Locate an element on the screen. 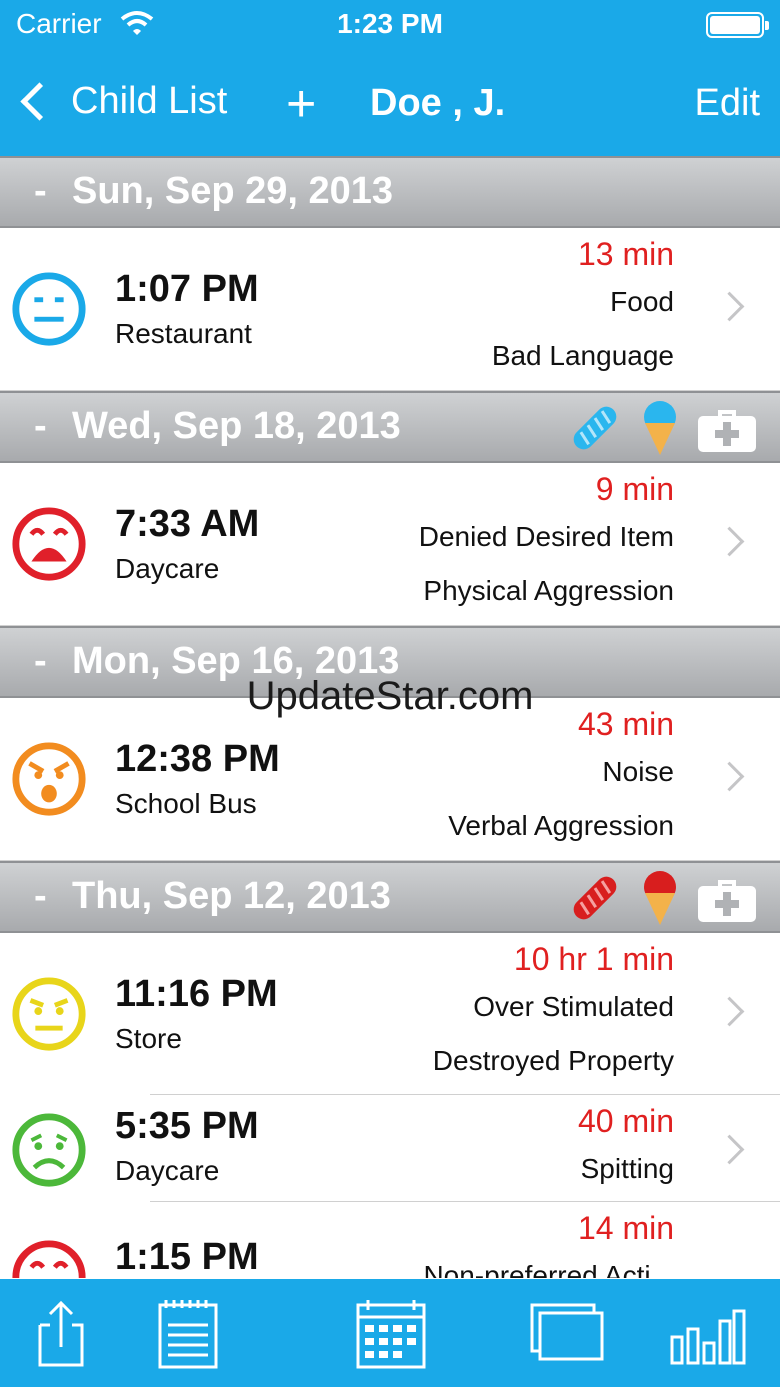 The height and width of the screenshot is (1387, 780). date-section-header: - Wed, Sep 18, 2013 is located at coordinates (390, 427).